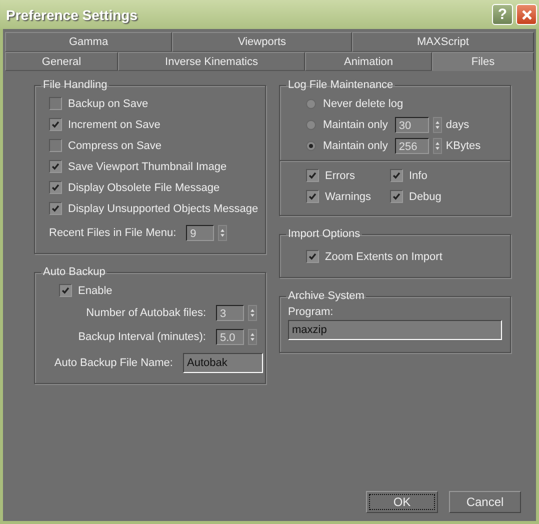 Image resolution: width=539 pixels, height=524 pixels. What do you see at coordinates (75, 85) in the screenshot?
I see `group-title: File Handling` at bounding box center [75, 85].